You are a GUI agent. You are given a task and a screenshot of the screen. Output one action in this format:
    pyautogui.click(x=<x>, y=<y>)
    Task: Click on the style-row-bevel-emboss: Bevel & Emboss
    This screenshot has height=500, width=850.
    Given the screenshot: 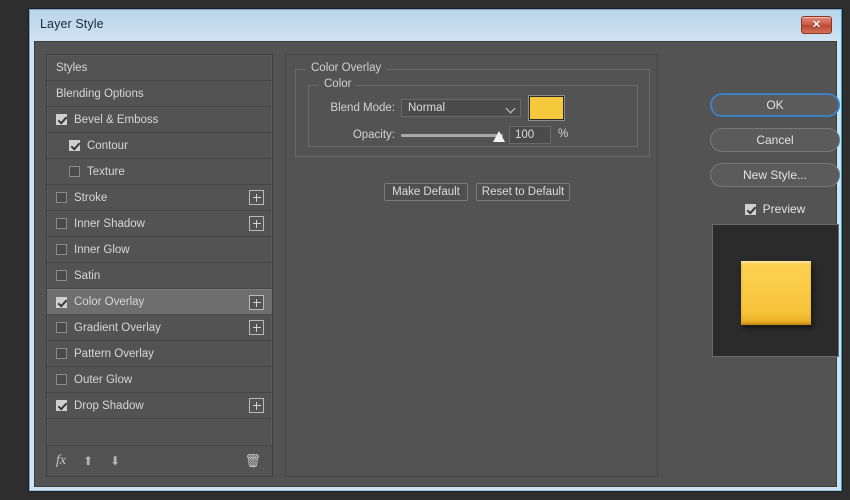 What is the action you would take?
    pyautogui.click(x=159, y=120)
    